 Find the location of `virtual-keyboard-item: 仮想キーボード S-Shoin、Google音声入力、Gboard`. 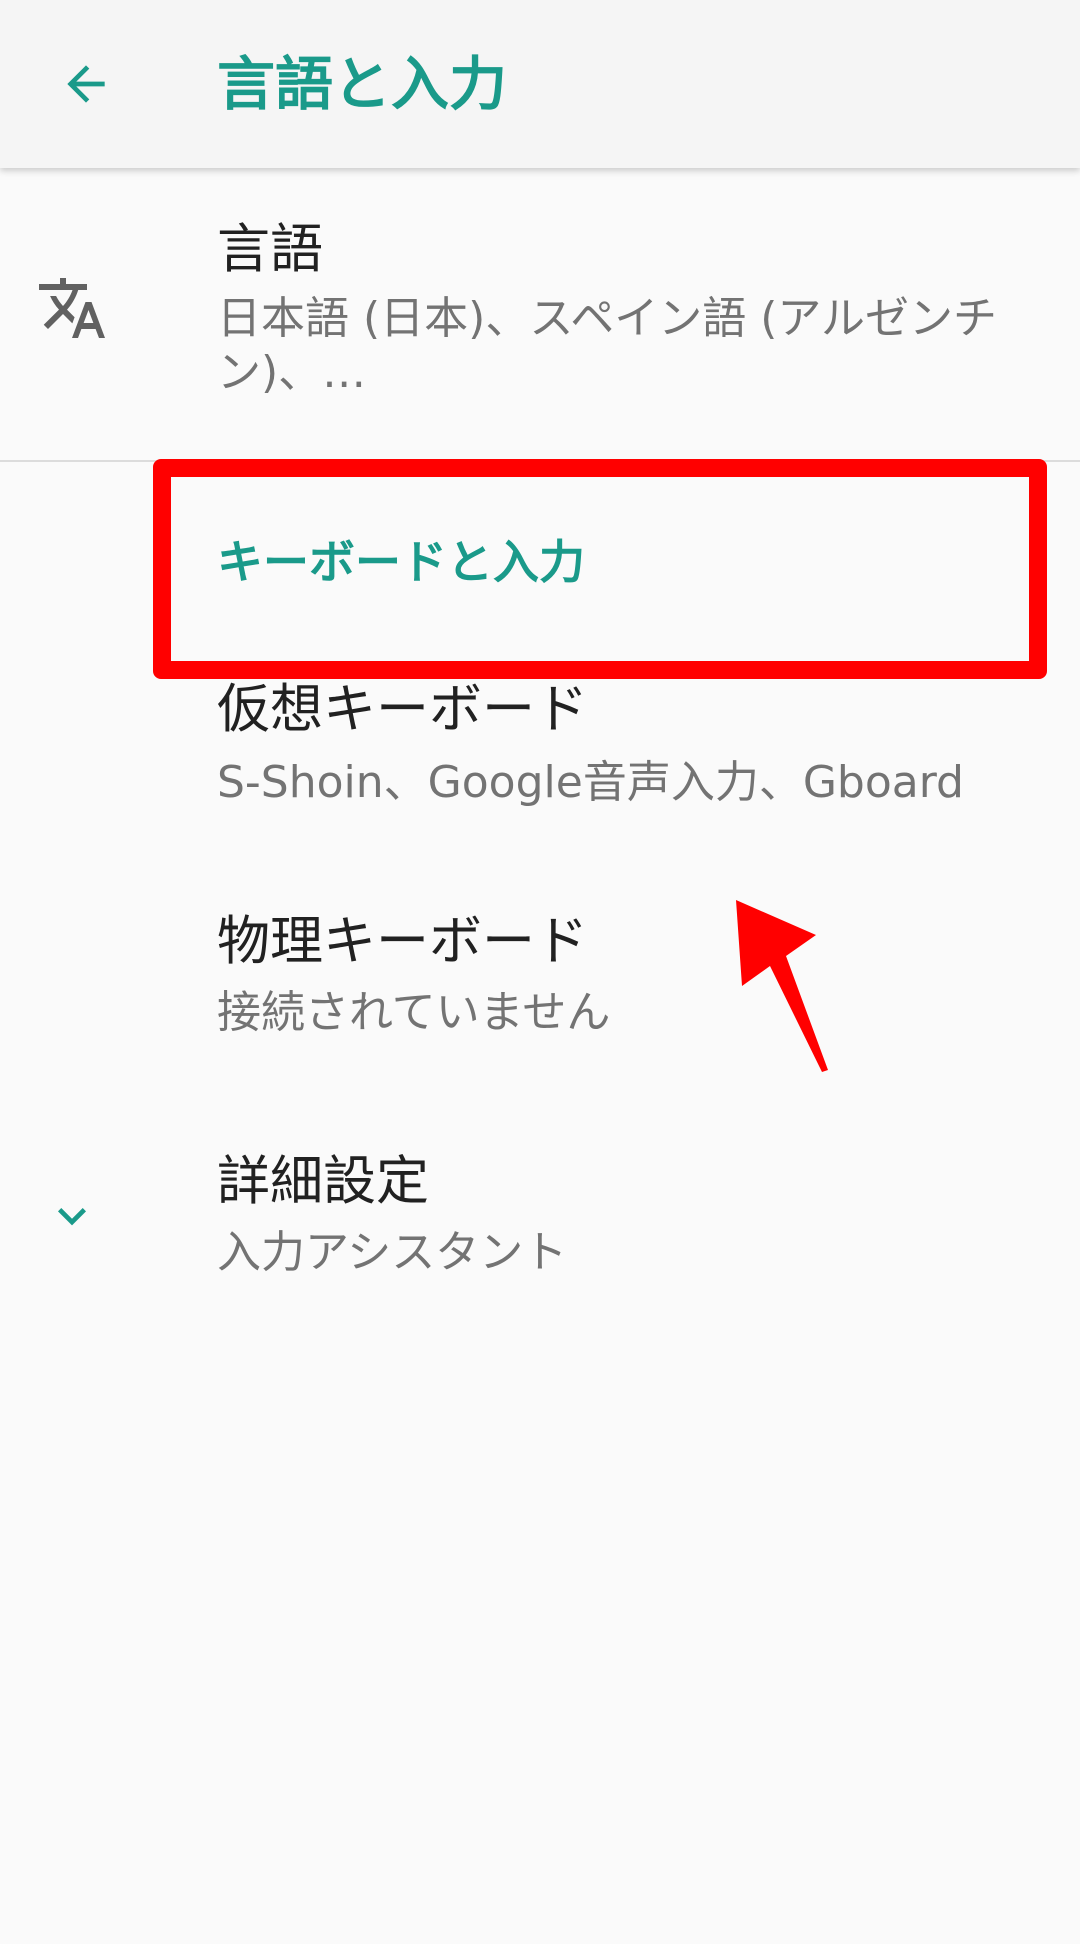

virtual-keyboard-item: 仮想キーボード S-Shoin、Google音声入力、Gboard is located at coordinates (540, 738).